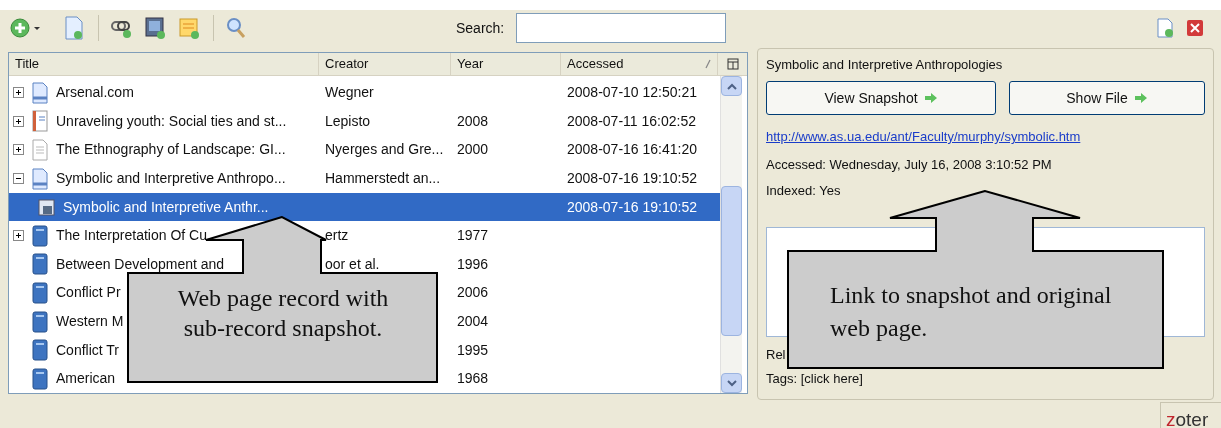 The image size is (1221, 428). What do you see at coordinates (283, 313) in the screenshot?
I see `callout-text: Web page record with sub-record snapshot.` at bounding box center [283, 313].